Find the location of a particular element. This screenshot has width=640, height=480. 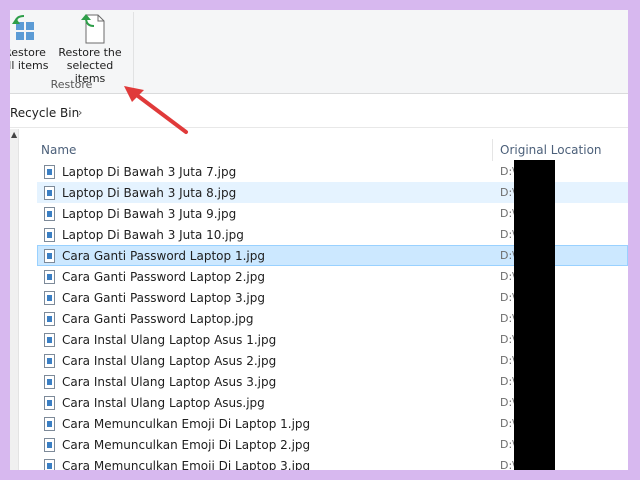

file-name: Cara Memunculkan Emoji Di Laptop 3.jpg is located at coordinates (186, 464).